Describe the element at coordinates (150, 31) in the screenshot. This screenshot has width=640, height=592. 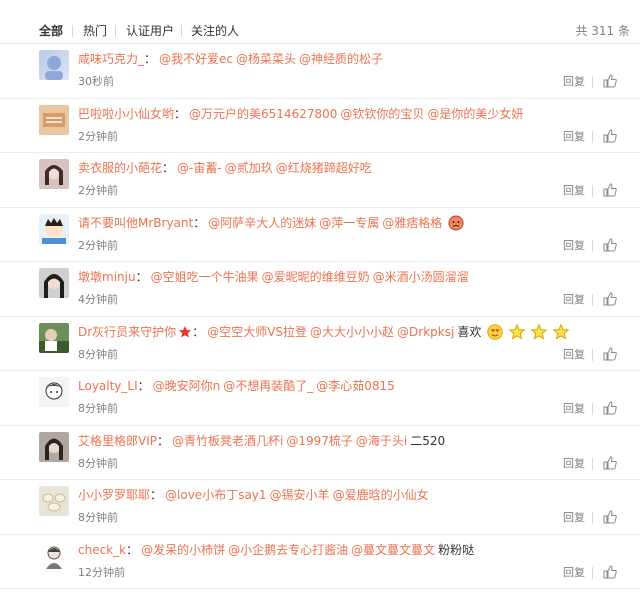
I see `tab-verified-users: 认证用户` at that location.